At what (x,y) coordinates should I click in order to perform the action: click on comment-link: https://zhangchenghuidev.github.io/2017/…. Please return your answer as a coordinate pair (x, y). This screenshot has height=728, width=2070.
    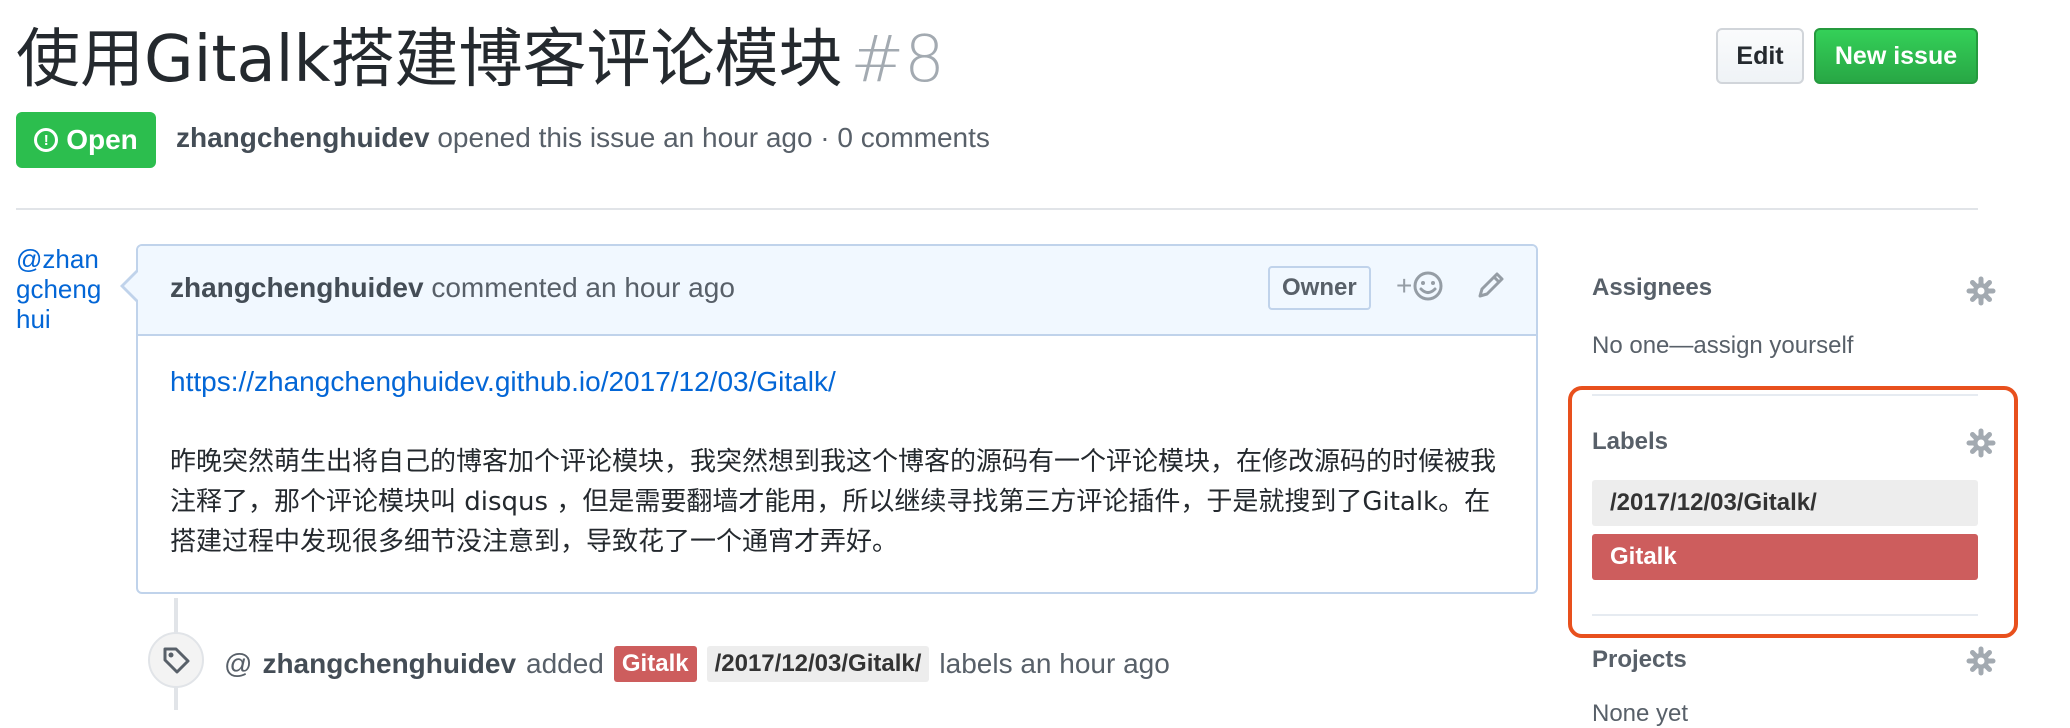
    Looking at the image, I should click on (503, 382).